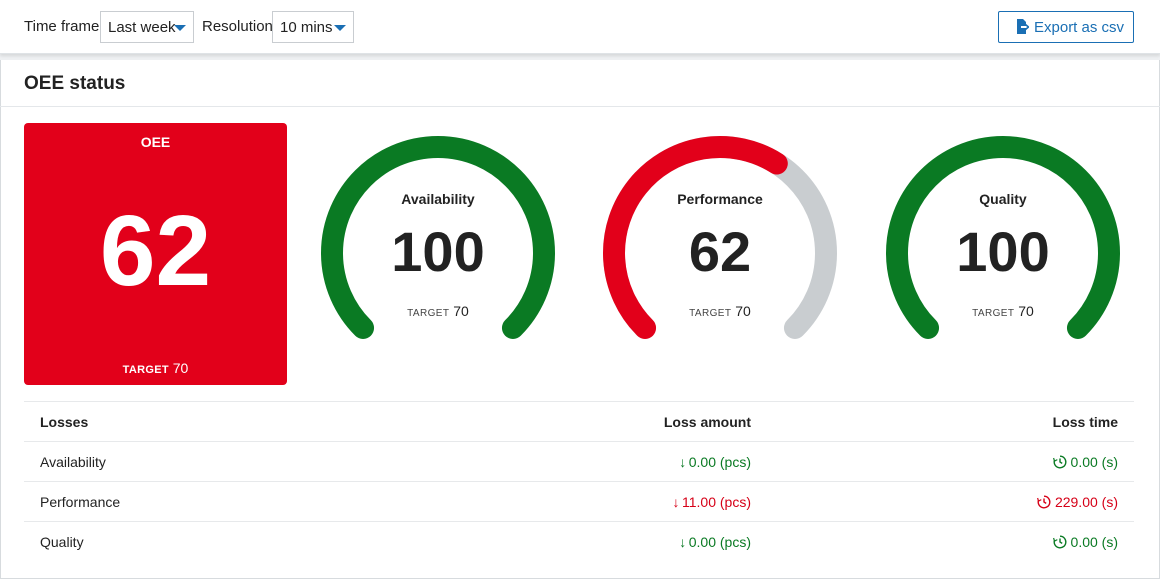  Describe the element at coordinates (180, 368) in the screenshot. I see `oee-target-value: 70` at that location.